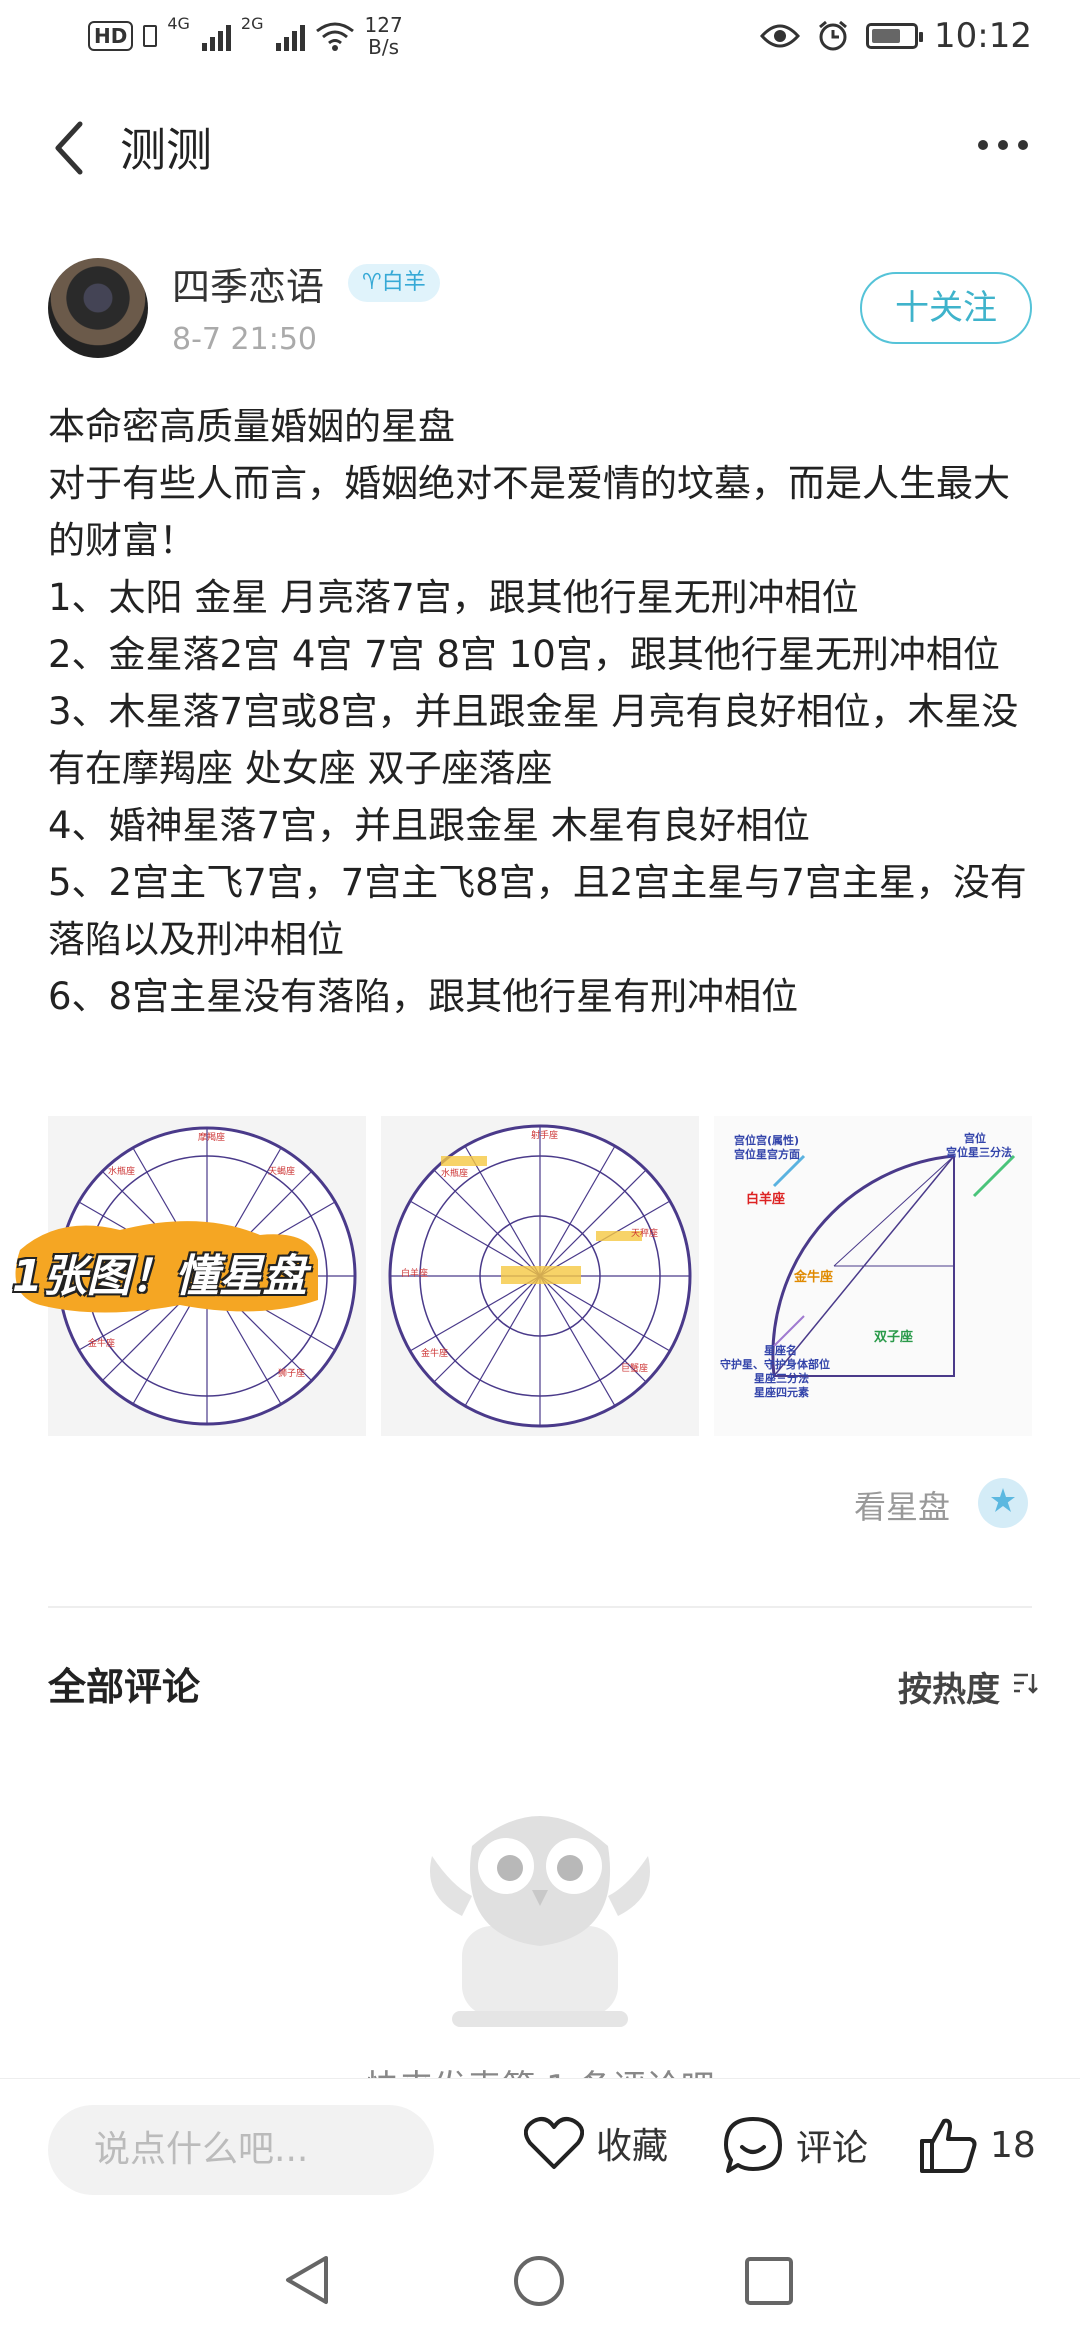 The height and width of the screenshot is (2340, 1080). Describe the element at coordinates (814, 1277) in the screenshot. I see `diagram-label: 金牛座` at that location.